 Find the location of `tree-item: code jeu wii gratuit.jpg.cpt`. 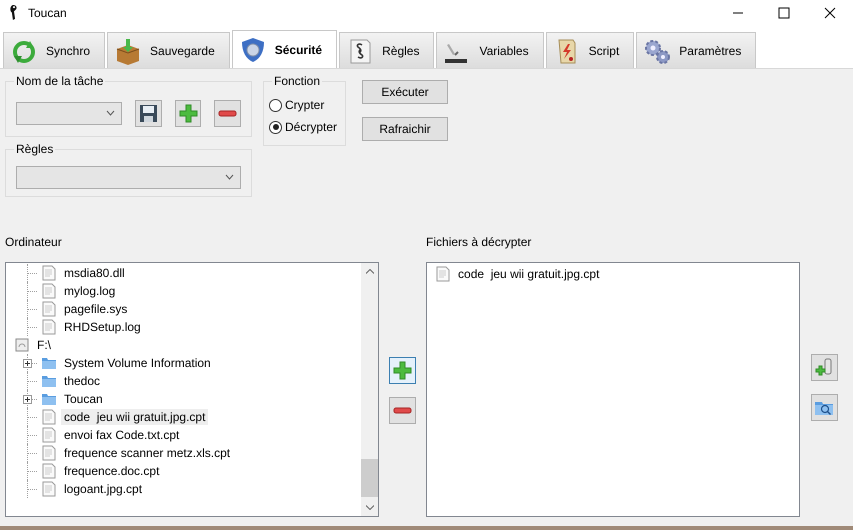

tree-item: code jeu wii gratuit.jpg.cpt is located at coordinates (134, 417).